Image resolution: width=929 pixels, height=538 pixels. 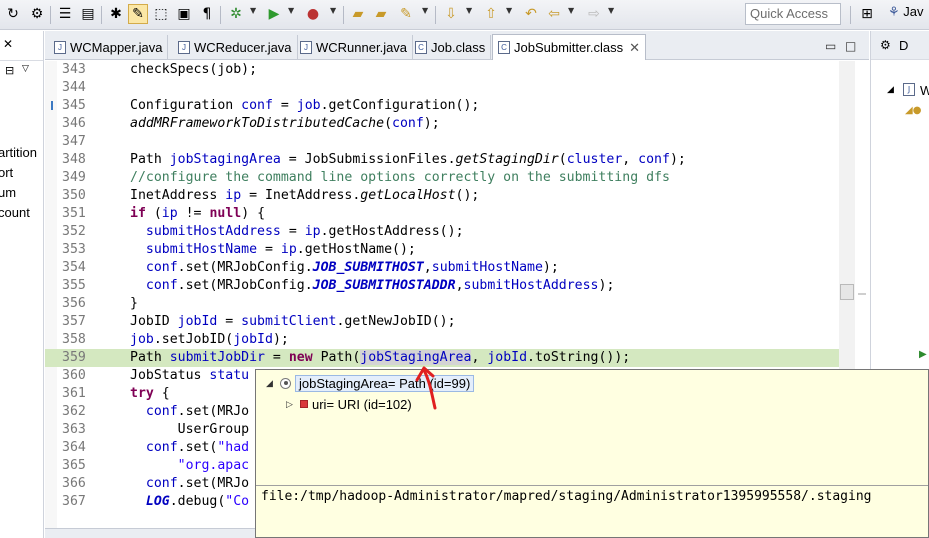 What do you see at coordinates (594, 14) in the screenshot?
I see `forward-icon: ⇨` at bounding box center [594, 14].